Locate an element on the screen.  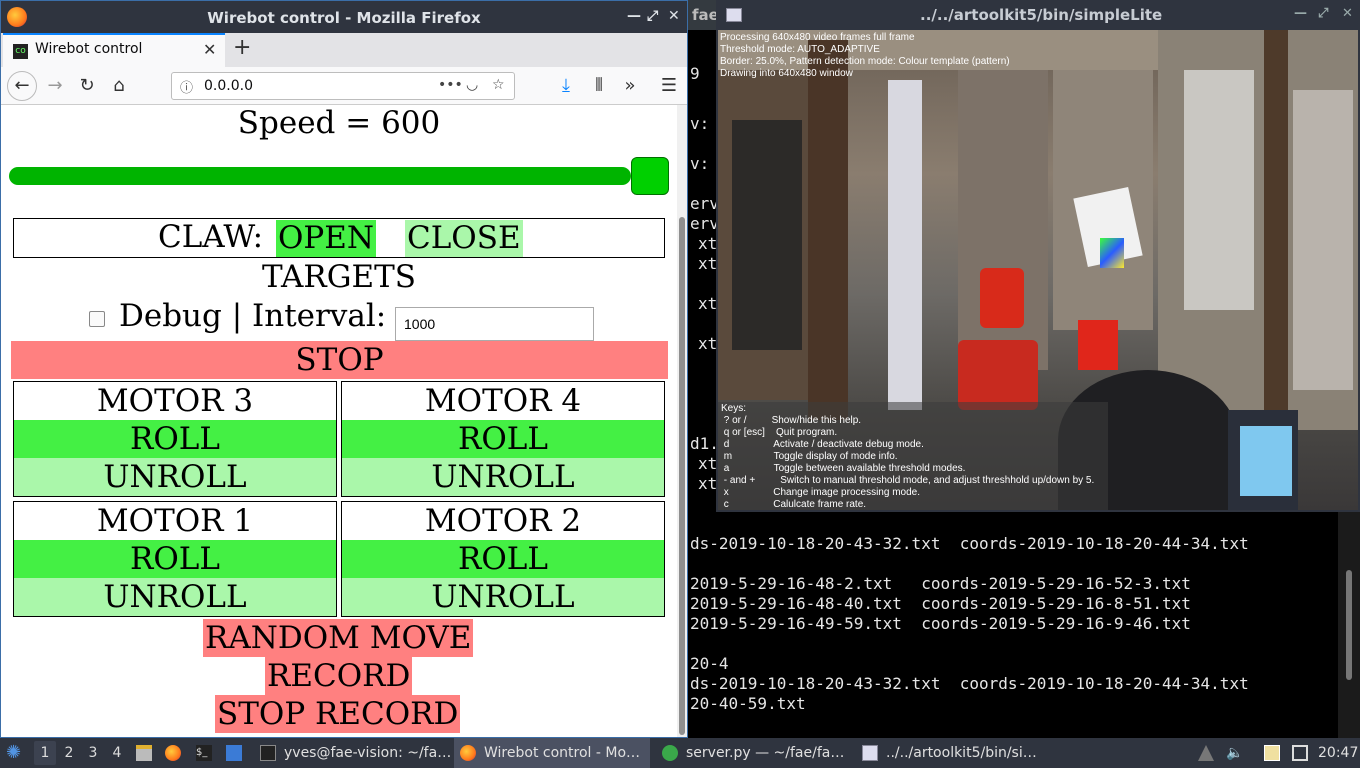
desktop-icon is located at coordinates (234, 753).